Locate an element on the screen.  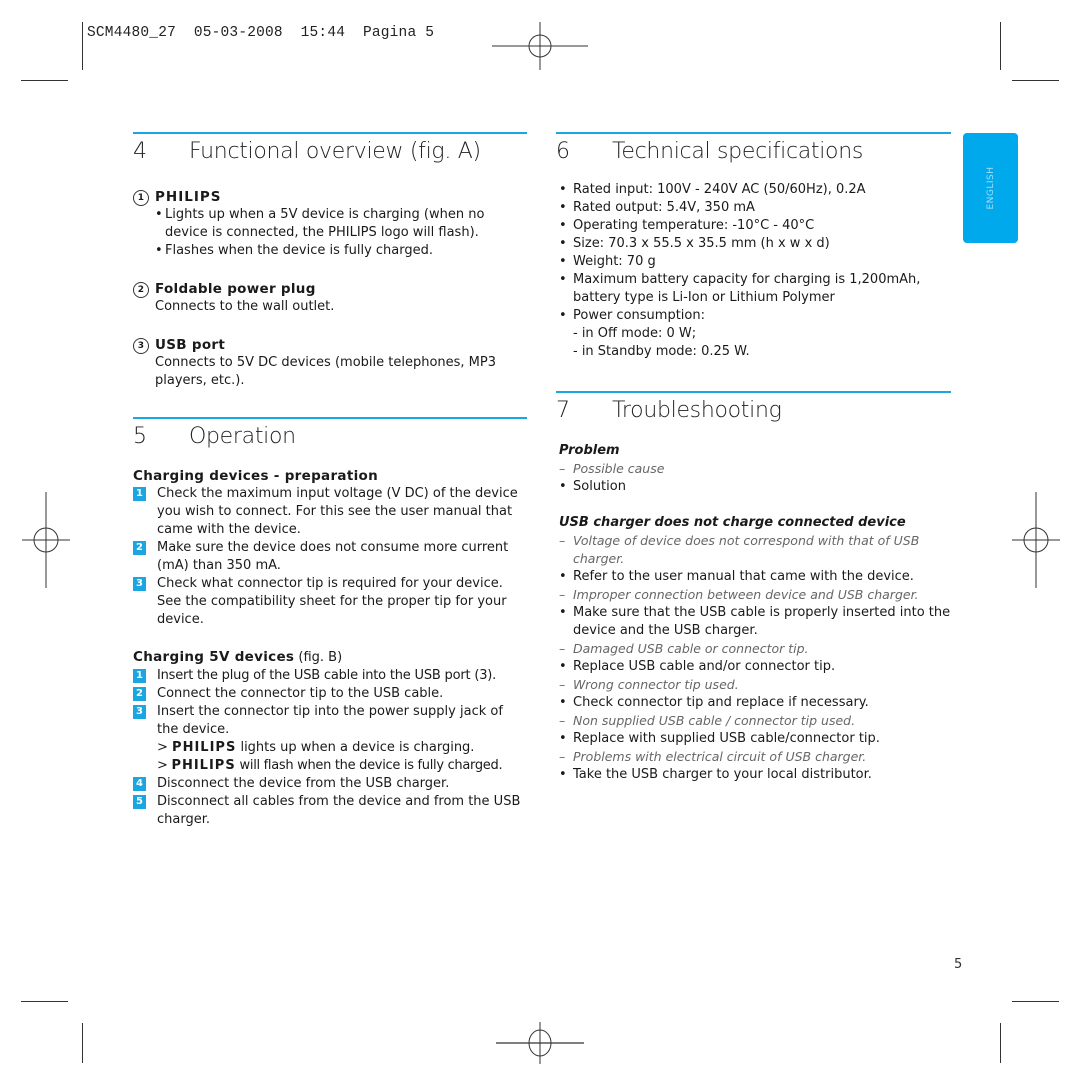
section-number: 4 is located at coordinates (140, 151).